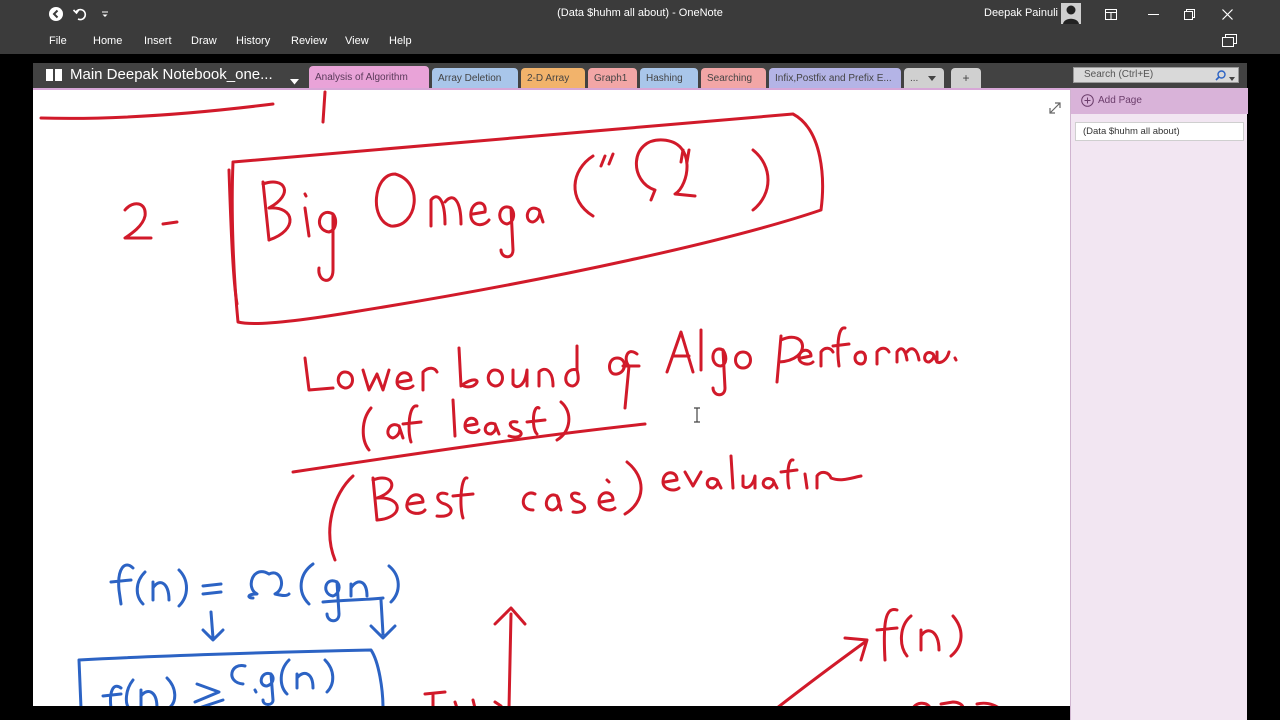  Describe the element at coordinates (1153, 14) in the screenshot. I see `minimize-icon` at that location.